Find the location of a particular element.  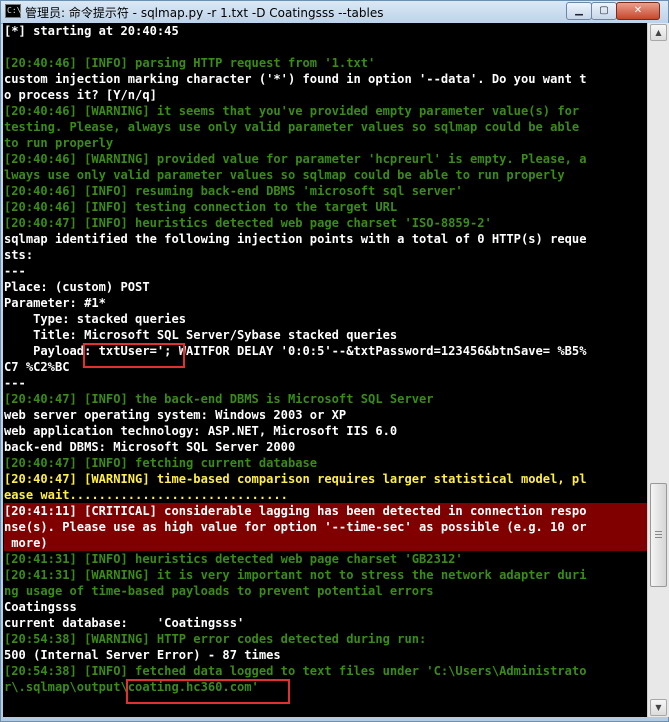

console-line: Type: stacked queries is located at coordinates (95, 319).